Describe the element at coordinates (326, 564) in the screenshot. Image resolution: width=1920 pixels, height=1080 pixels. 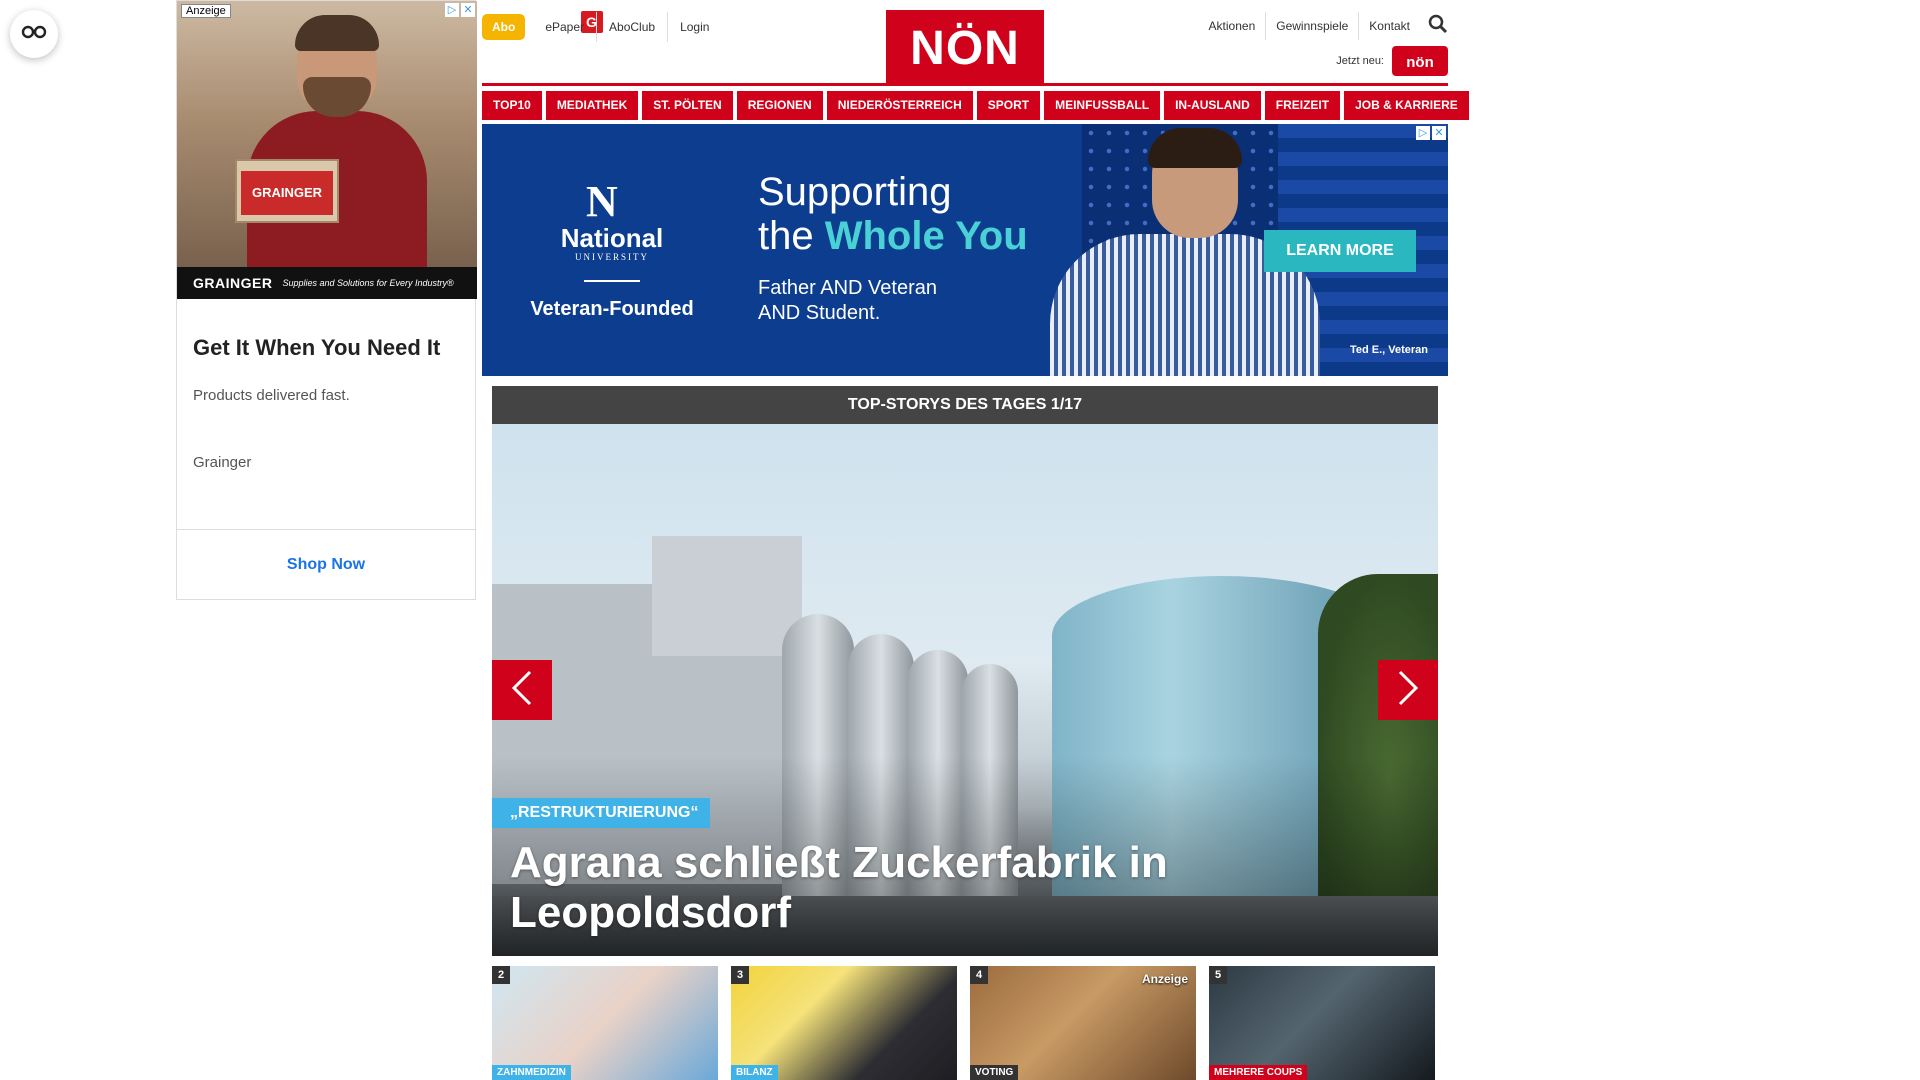
I see `shop-now-button: Shop Now` at that location.